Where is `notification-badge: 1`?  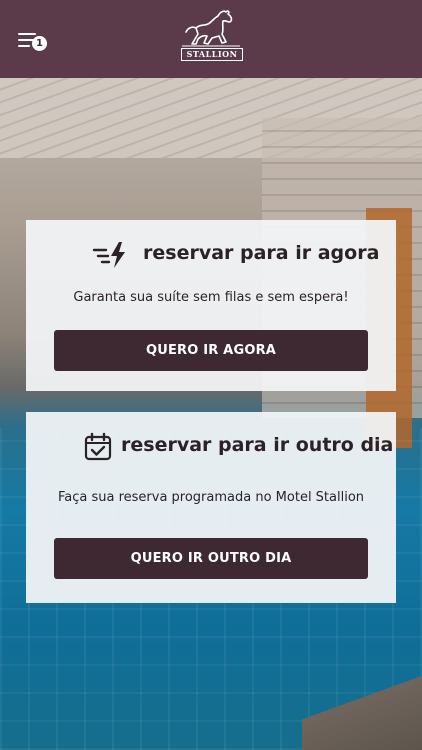 notification-badge: 1 is located at coordinates (39, 43).